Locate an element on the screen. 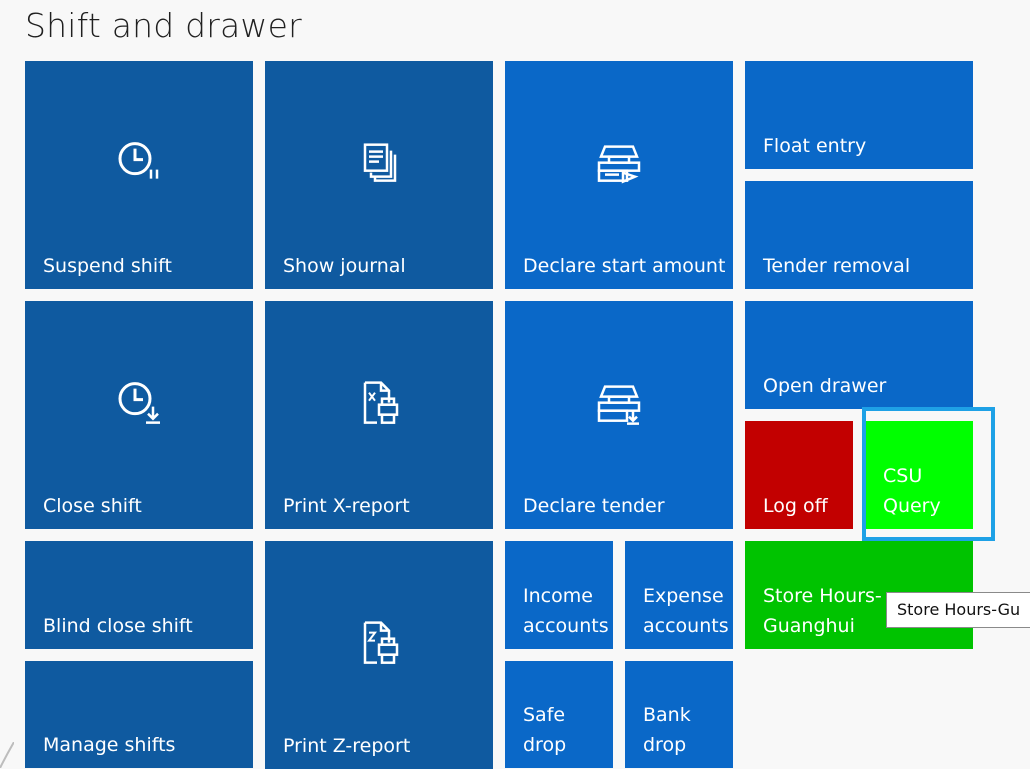  cash-drawer-start-icon is located at coordinates (619, 164).